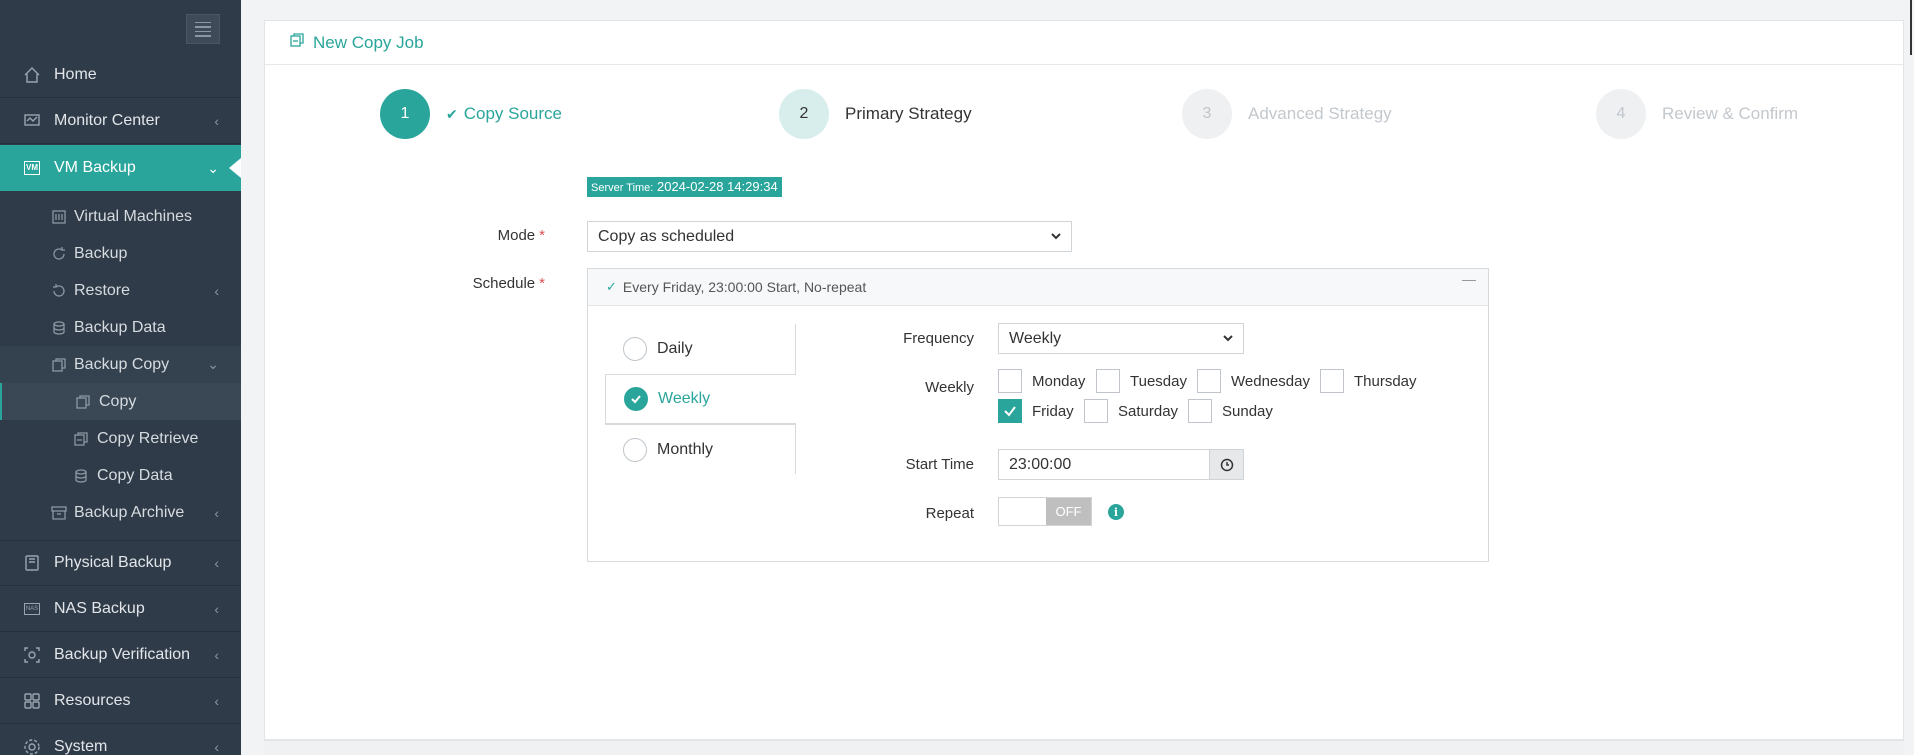 The width and height of the screenshot is (1914, 755). I want to click on sidebar-item-restore: Restore ‹, so click(120, 290).